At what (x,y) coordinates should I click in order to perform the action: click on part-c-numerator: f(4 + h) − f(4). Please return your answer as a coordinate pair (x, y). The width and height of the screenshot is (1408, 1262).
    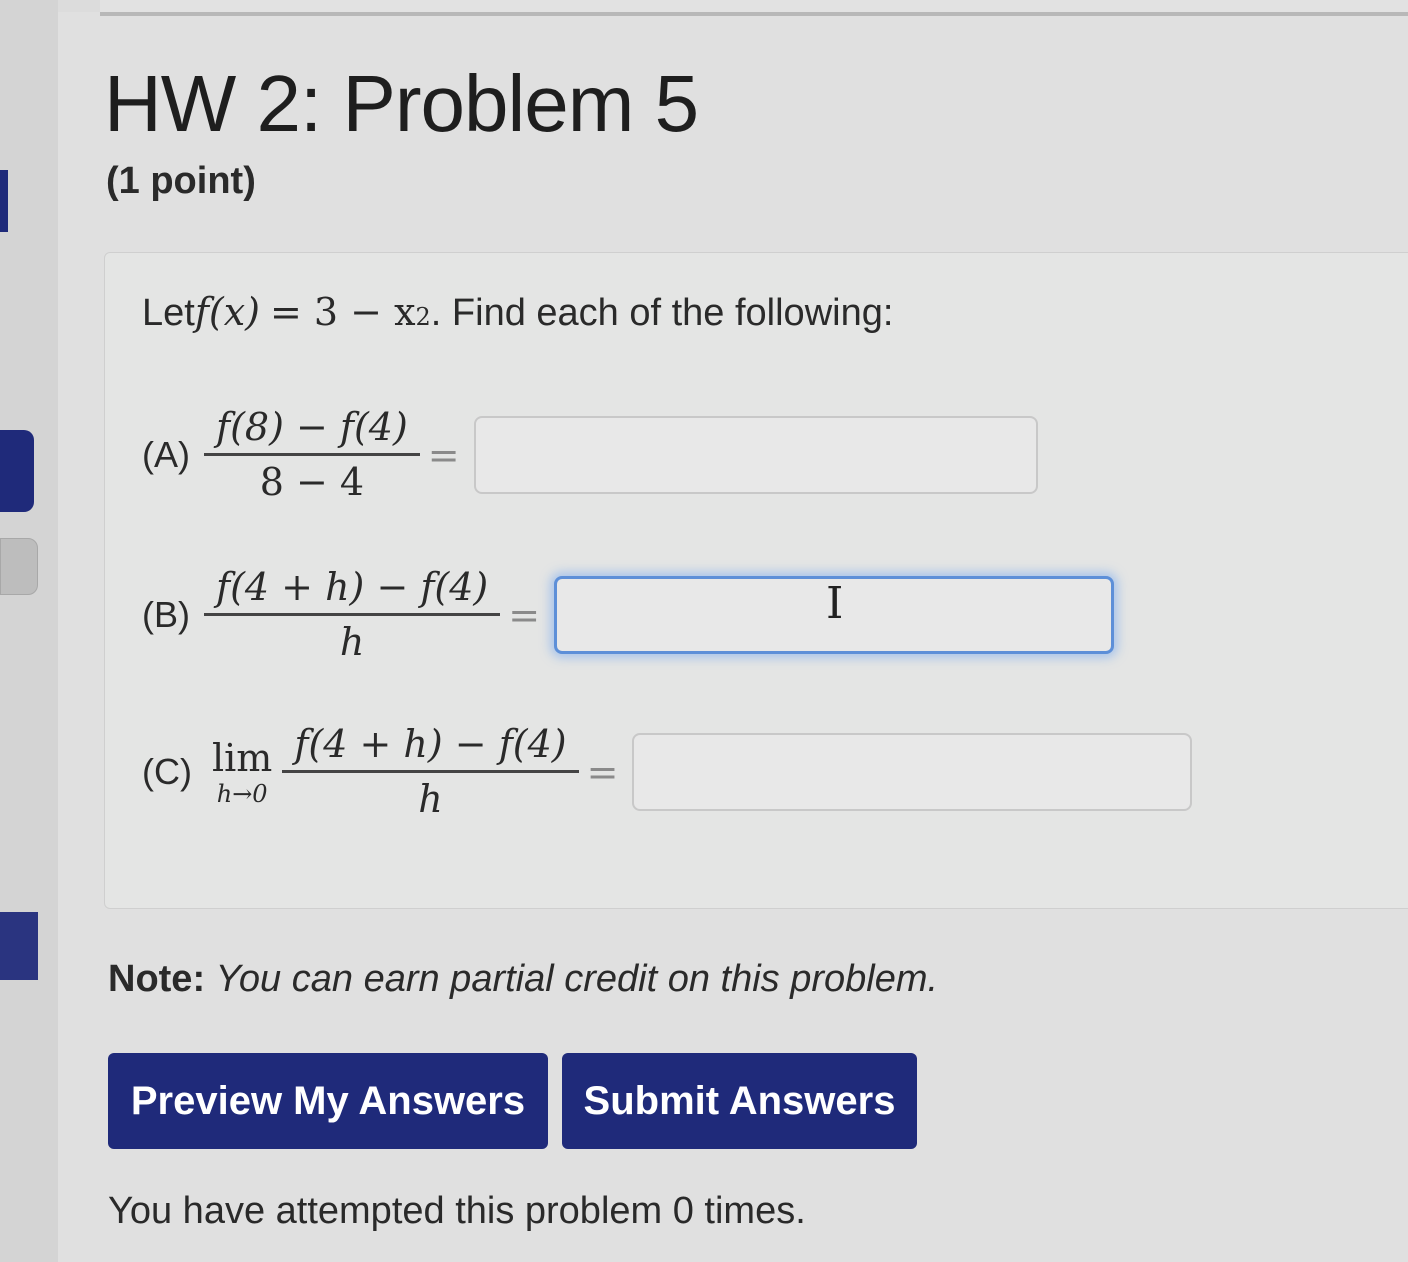
    Looking at the image, I should click on (430, 744).